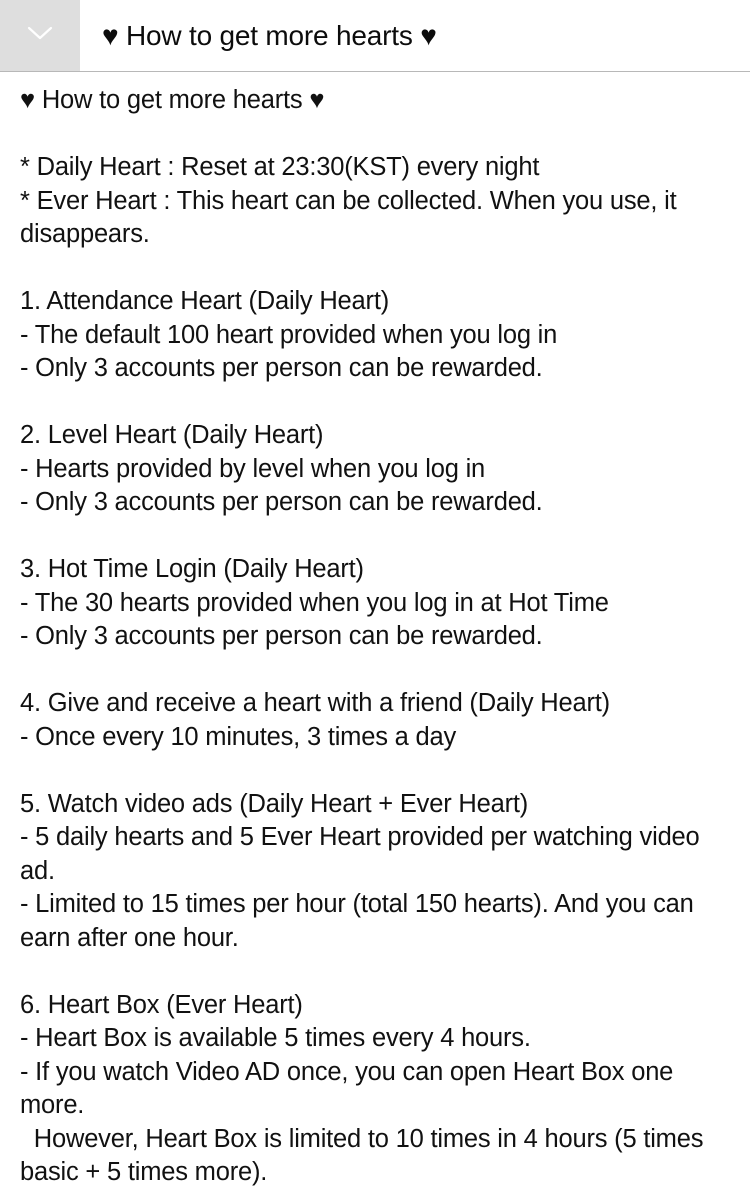 This screenshot has height=1191, width=750. What do you see at coordinates (204, 301) in the screenshot?
I see `section-heading: 1. Attendance Heart (Daily Heart)` at bounding box center [204, 301].